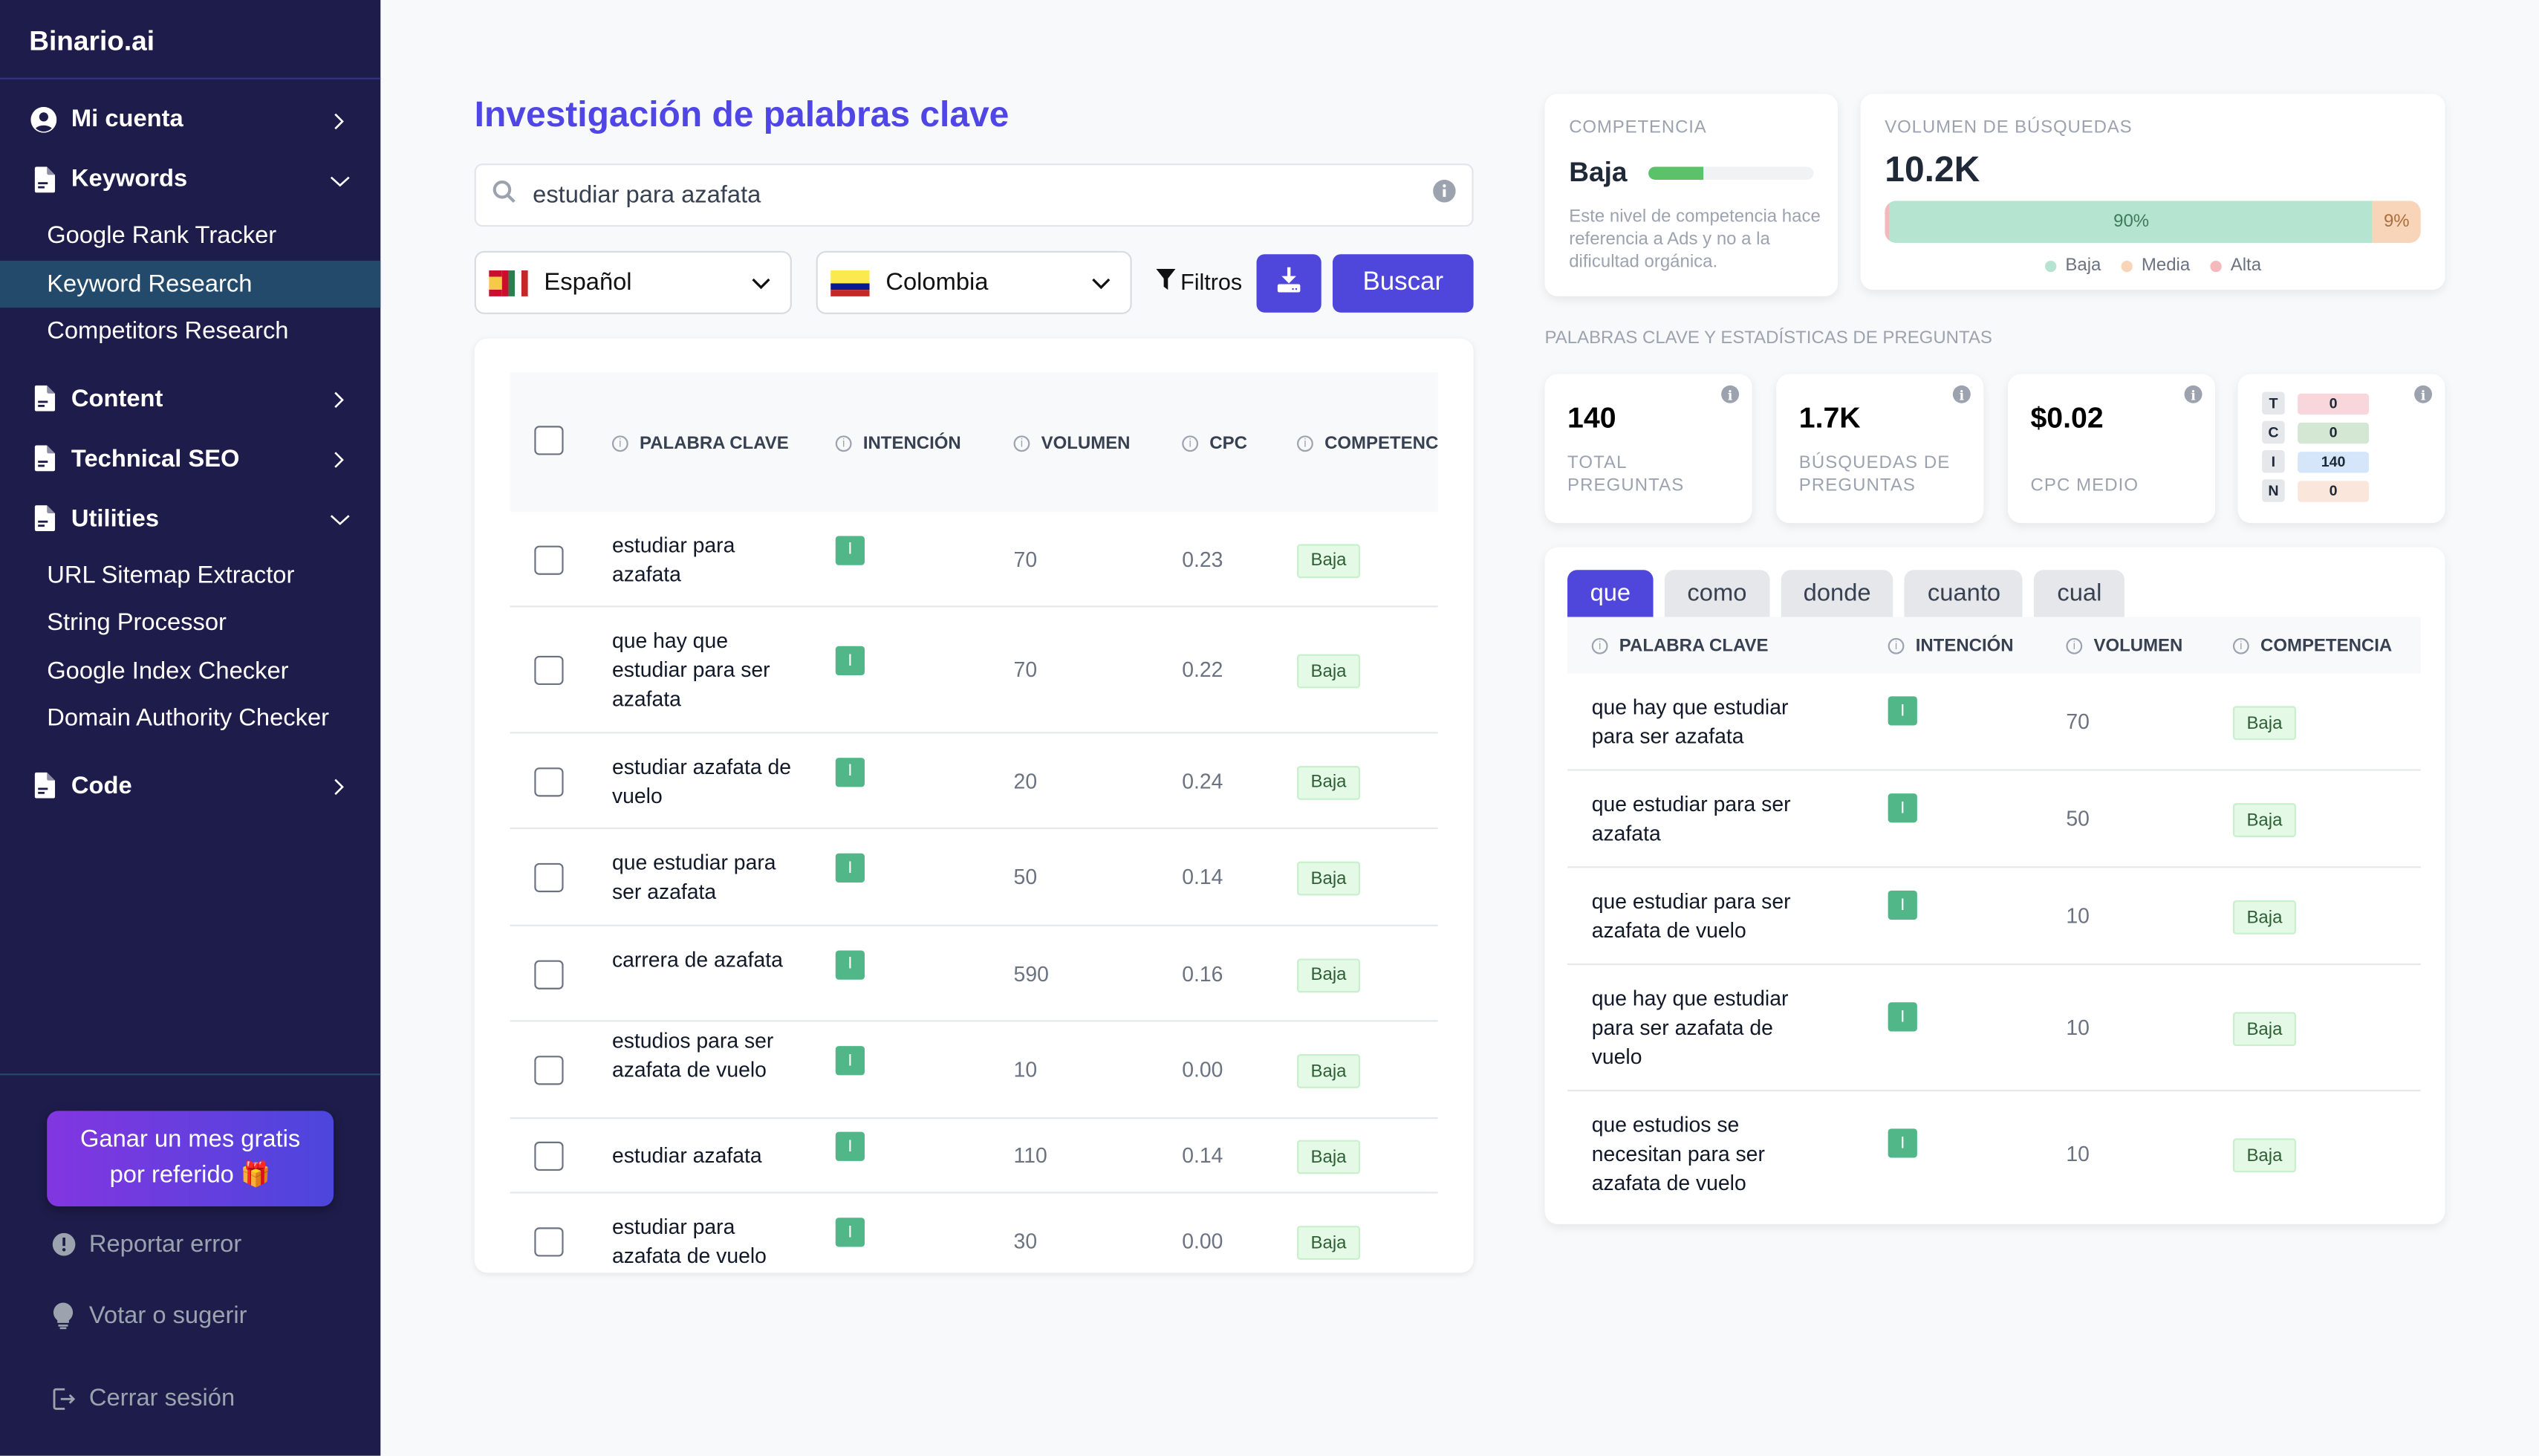  I want to click on tab-cual: cual, so click(2079, 593).